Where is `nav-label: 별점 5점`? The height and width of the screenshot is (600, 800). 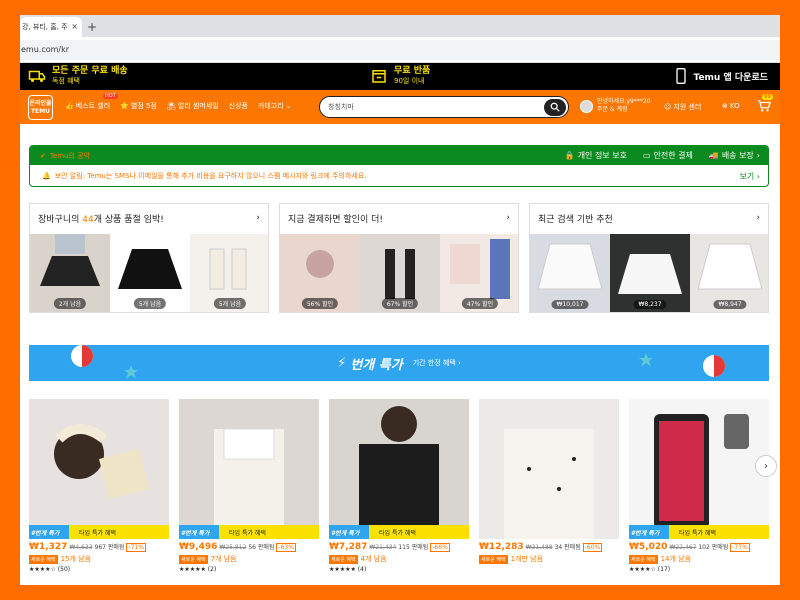
nav-label: 별점 5점 is located at coordinates (143, 106).